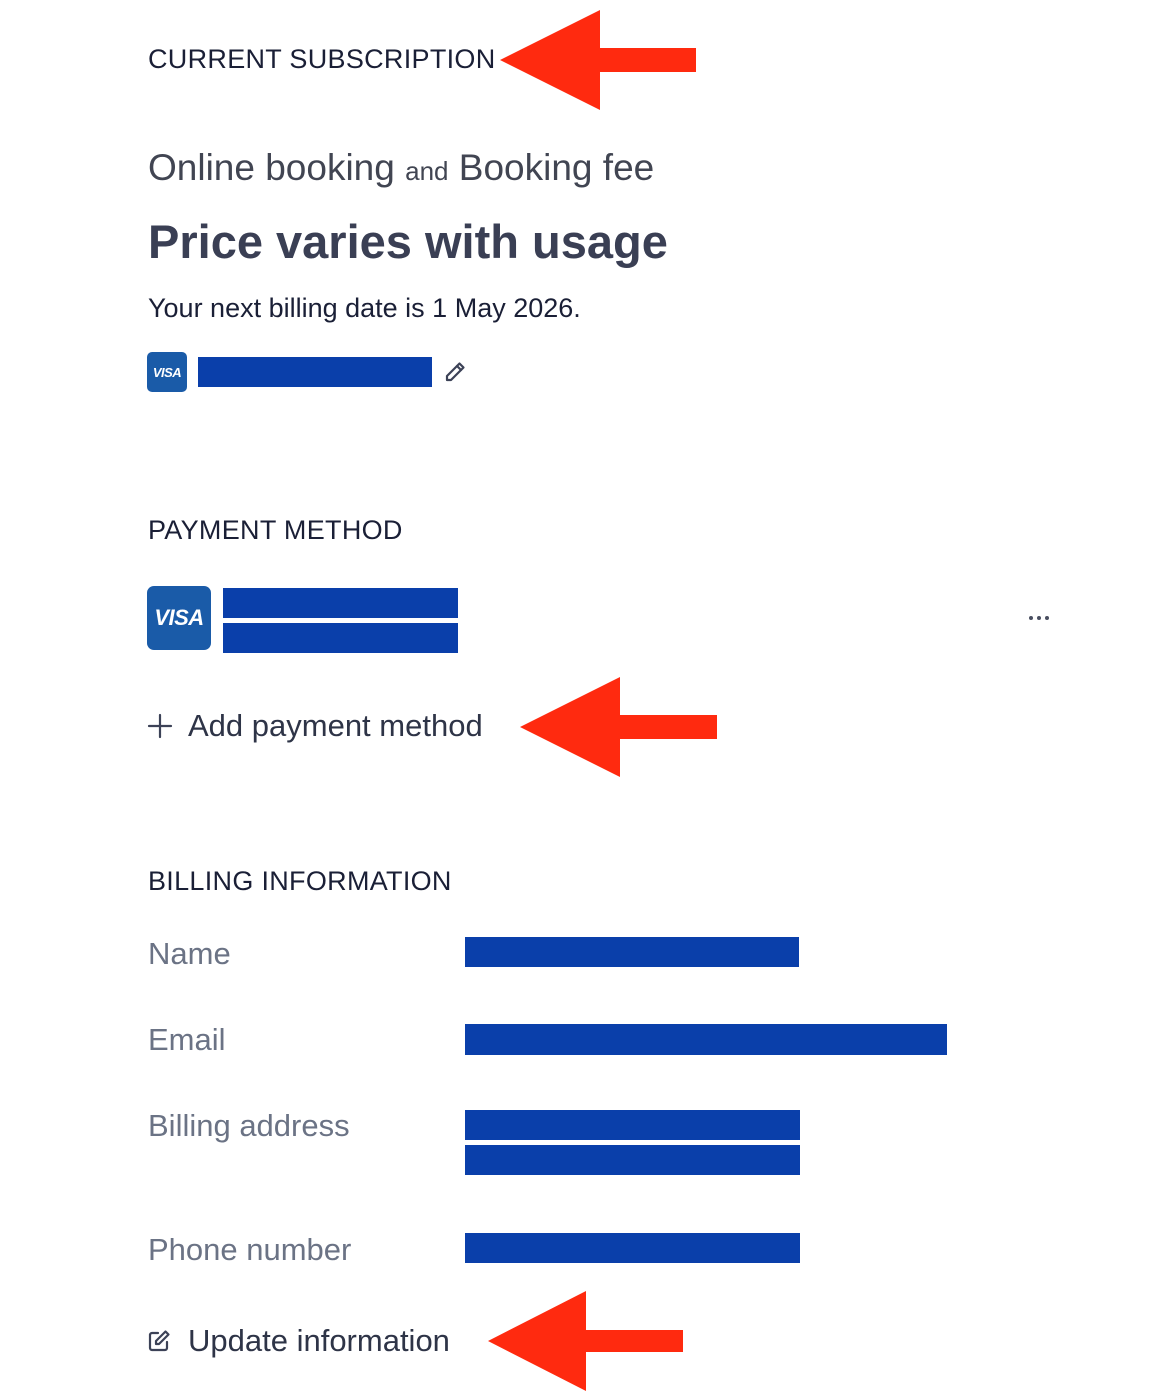 The height and width of the screenshot is (1395, 1161). What do you see at coordinates (632, 1160) in the screenshot?
I see `billing-address-line2-redacted` at bounding box center [632, 1160].